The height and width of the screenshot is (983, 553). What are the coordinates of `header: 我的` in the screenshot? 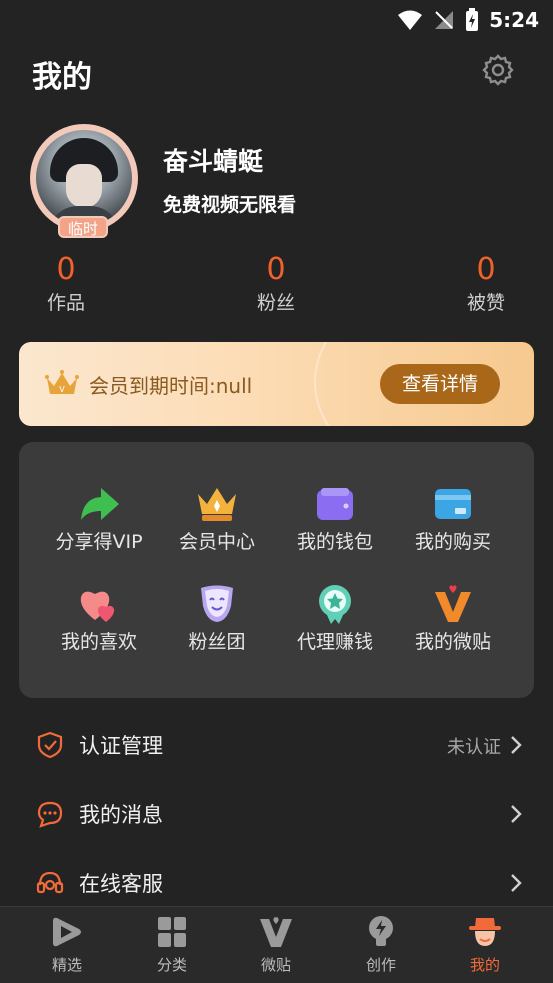 It's located at (276, 72).